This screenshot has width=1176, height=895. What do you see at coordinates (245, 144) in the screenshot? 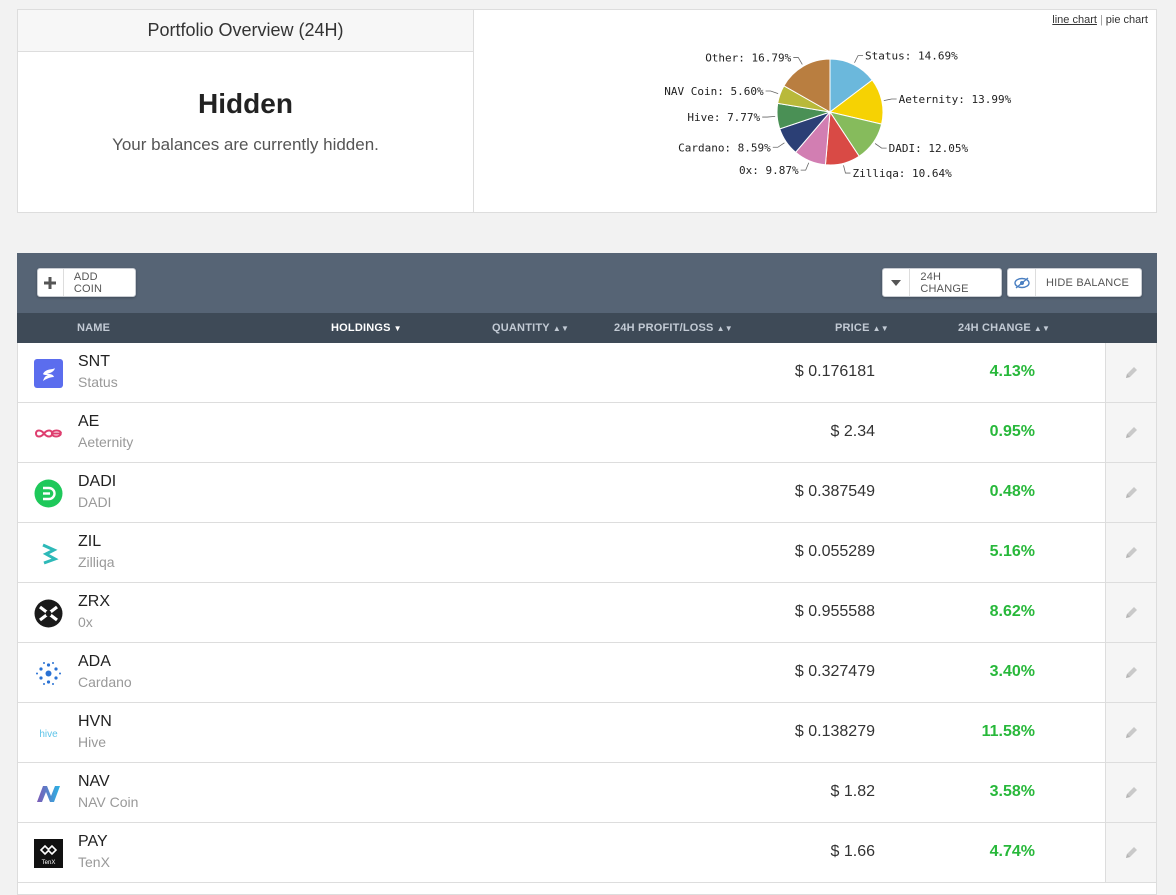
I see `hidden-subtitle: Your balances are currently hidden.` at bounding box center [245, 144].